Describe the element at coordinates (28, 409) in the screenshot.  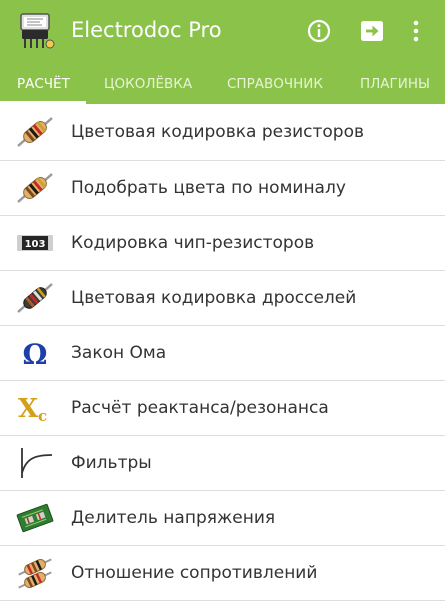
I see `reactance-symbol: X` at that location.